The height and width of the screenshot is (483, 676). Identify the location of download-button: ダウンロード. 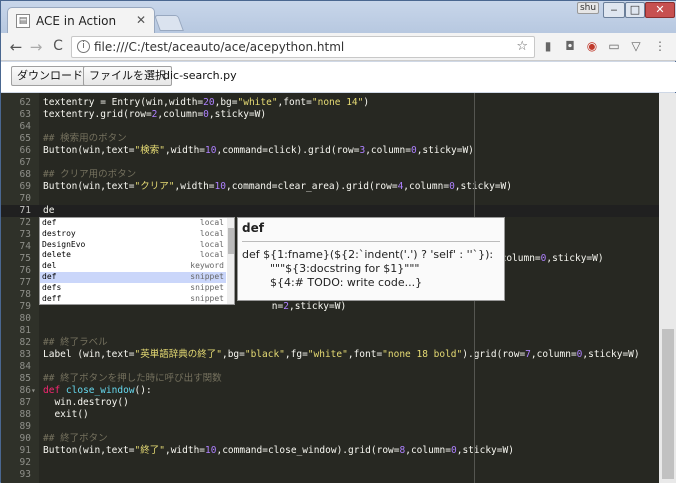
(50, 76).